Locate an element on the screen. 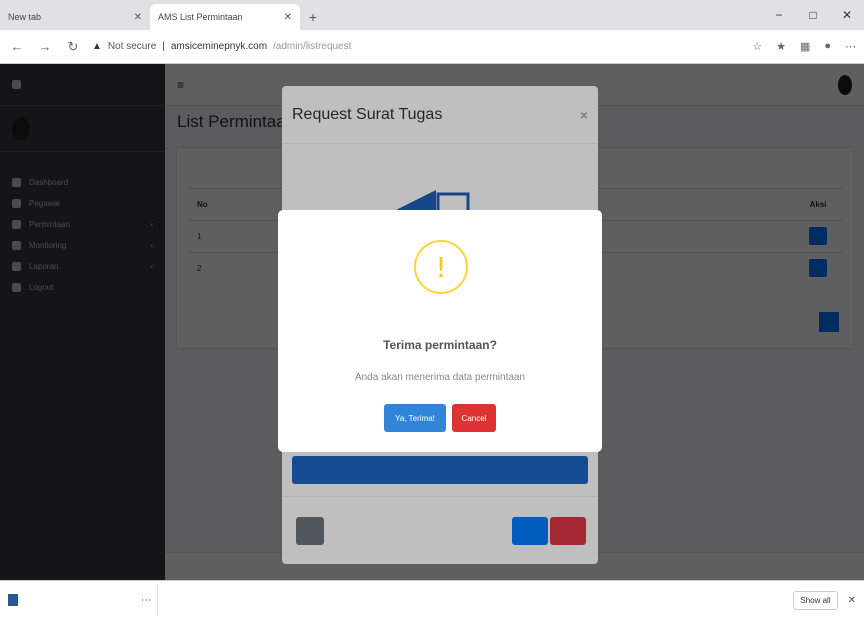 The width and height of the screenshot is (864, 619). window-controls: − □ ✕ is located at coordinates (813, 15).